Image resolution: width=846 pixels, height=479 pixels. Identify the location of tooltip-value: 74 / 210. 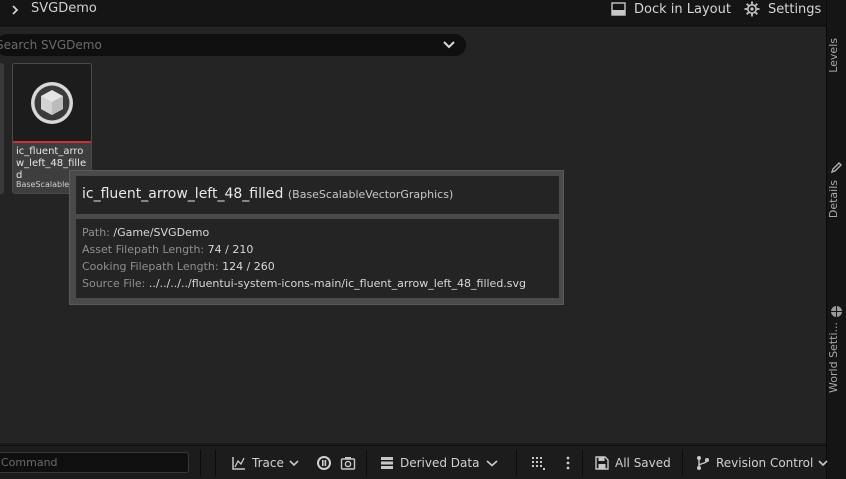
(230, 249).